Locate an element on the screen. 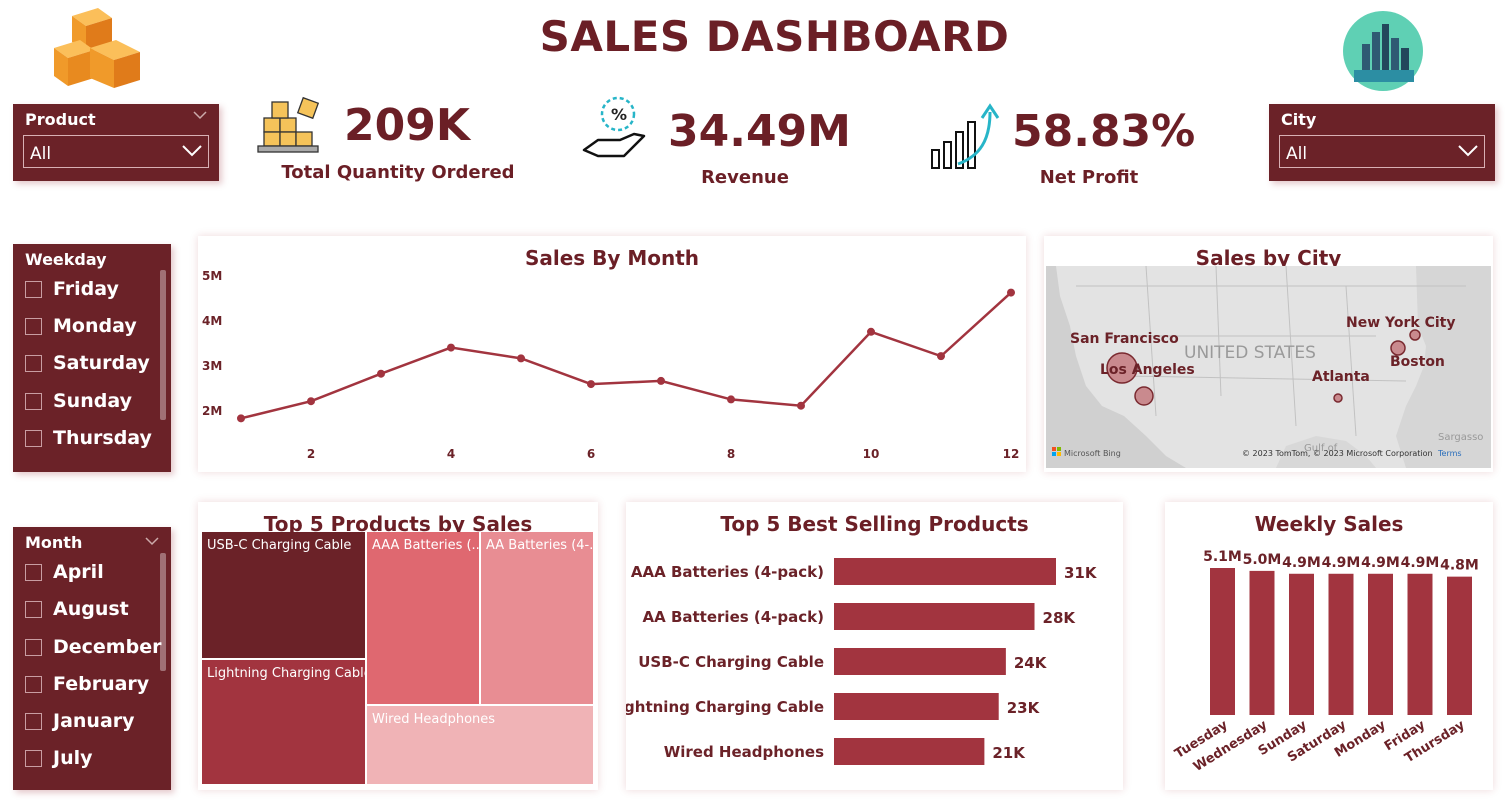 This screenshot has width=1509, height=802. bing-logo: Microsoft Bing is located at coordinates (1092, 453).